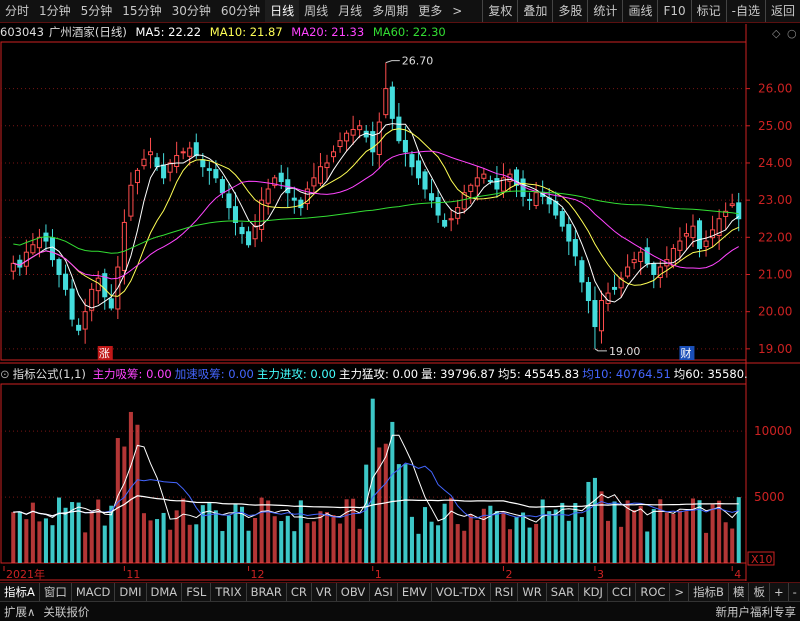 The image size is (800, 621). I want to click on indicator-value-7: 均60: 35580., so click(711, 374).